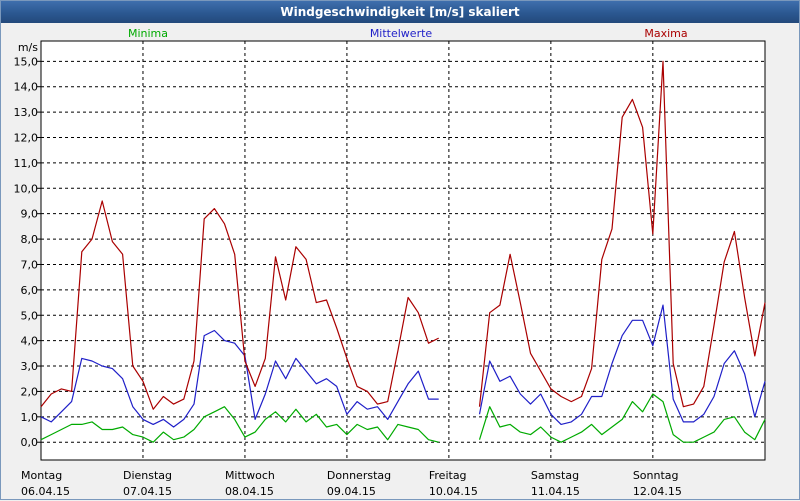  I want to click on x-tick-date: 10.04.15, so click(453, 491).